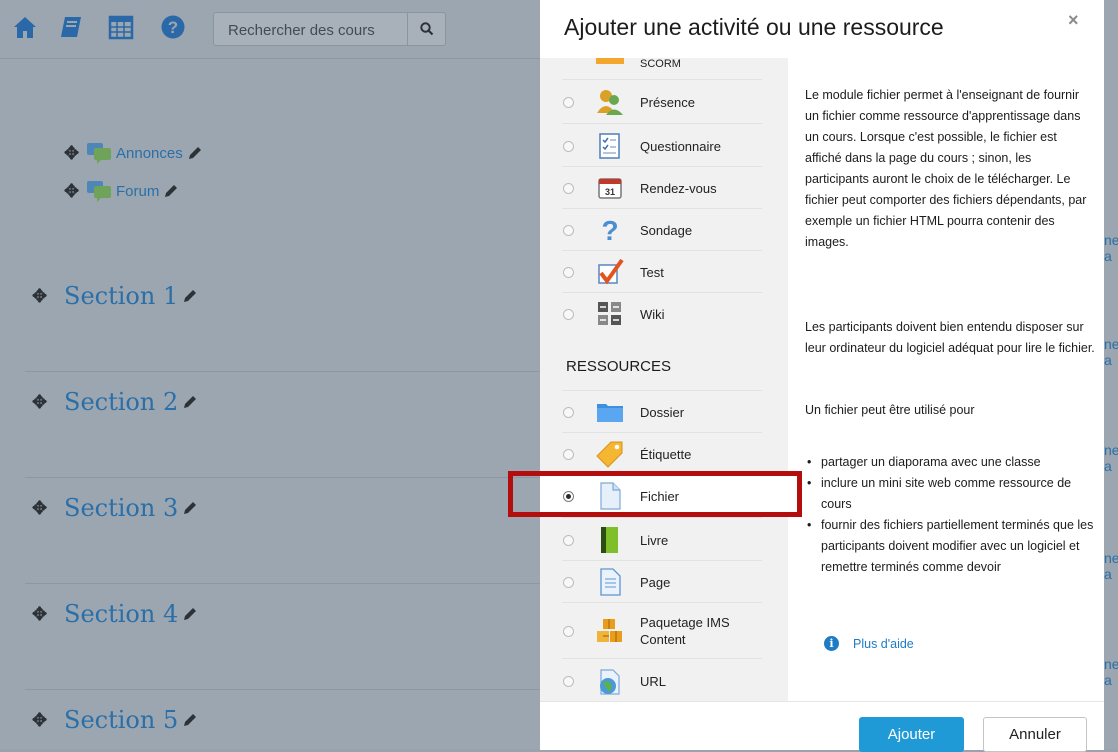 This screenshot has height=752, width=1118. I want to click on item-label: Étiquette, so click(666, 454).